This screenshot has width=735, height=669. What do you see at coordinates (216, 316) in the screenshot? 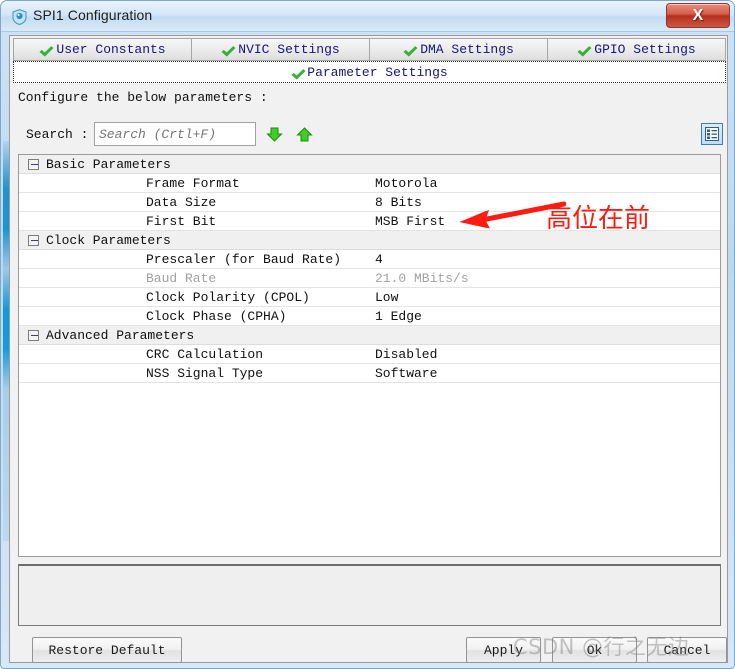
I see `param-name: Clock Phase (CPHA)` at bounding box center [216, 316].